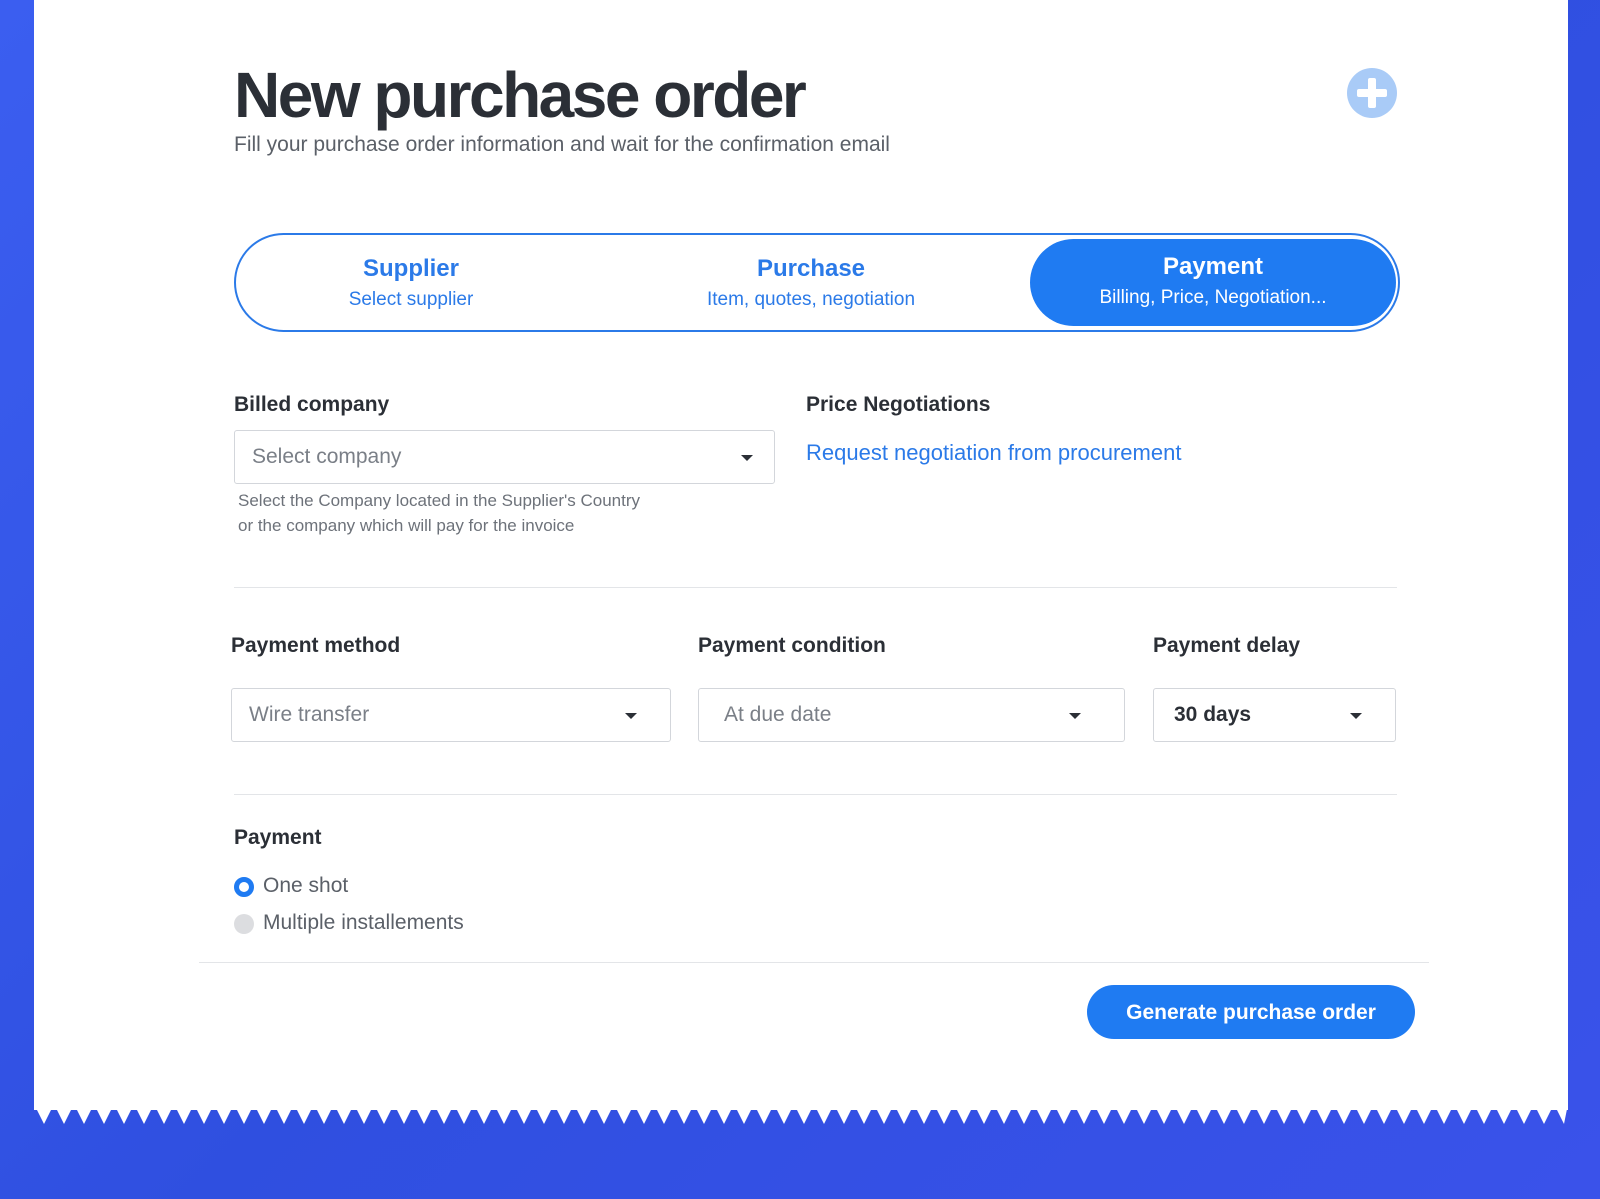 Image resolution: width=1600 pixels, height=1199 pixels. Describe the element at coordinates (327, 456) in the screenshot. I see `select-placeholder: Select company` at that location.